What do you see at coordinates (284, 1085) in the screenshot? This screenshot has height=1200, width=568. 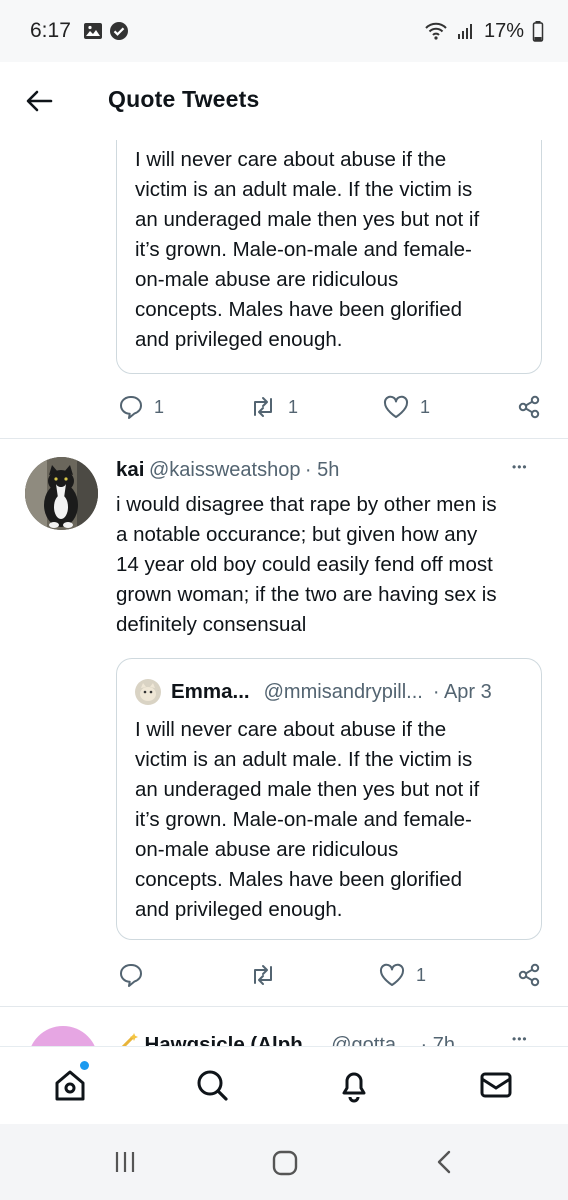 I see `bottom-navigation` at bounding box center [284, 1085].